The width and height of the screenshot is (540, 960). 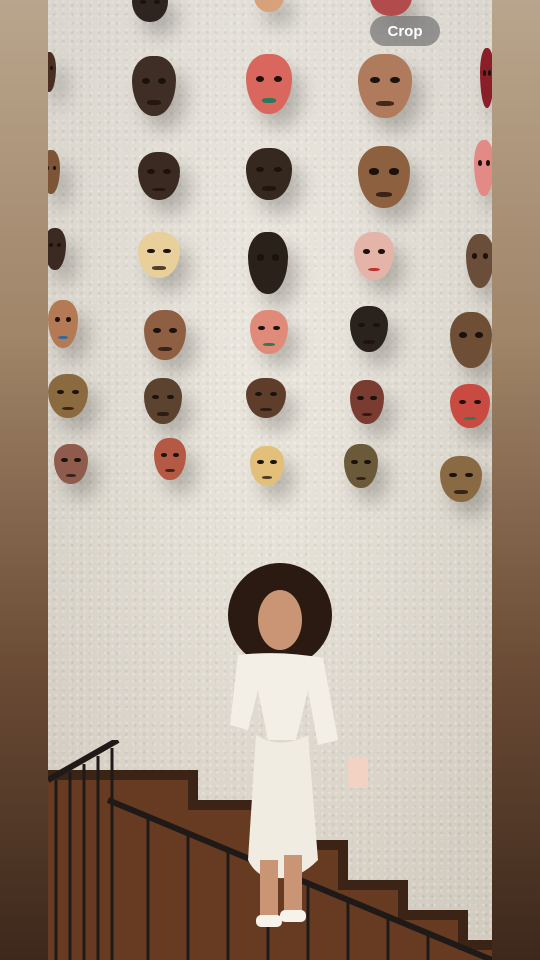 I want to click on crop-button-label: Crop, so click(x=405, y=31).